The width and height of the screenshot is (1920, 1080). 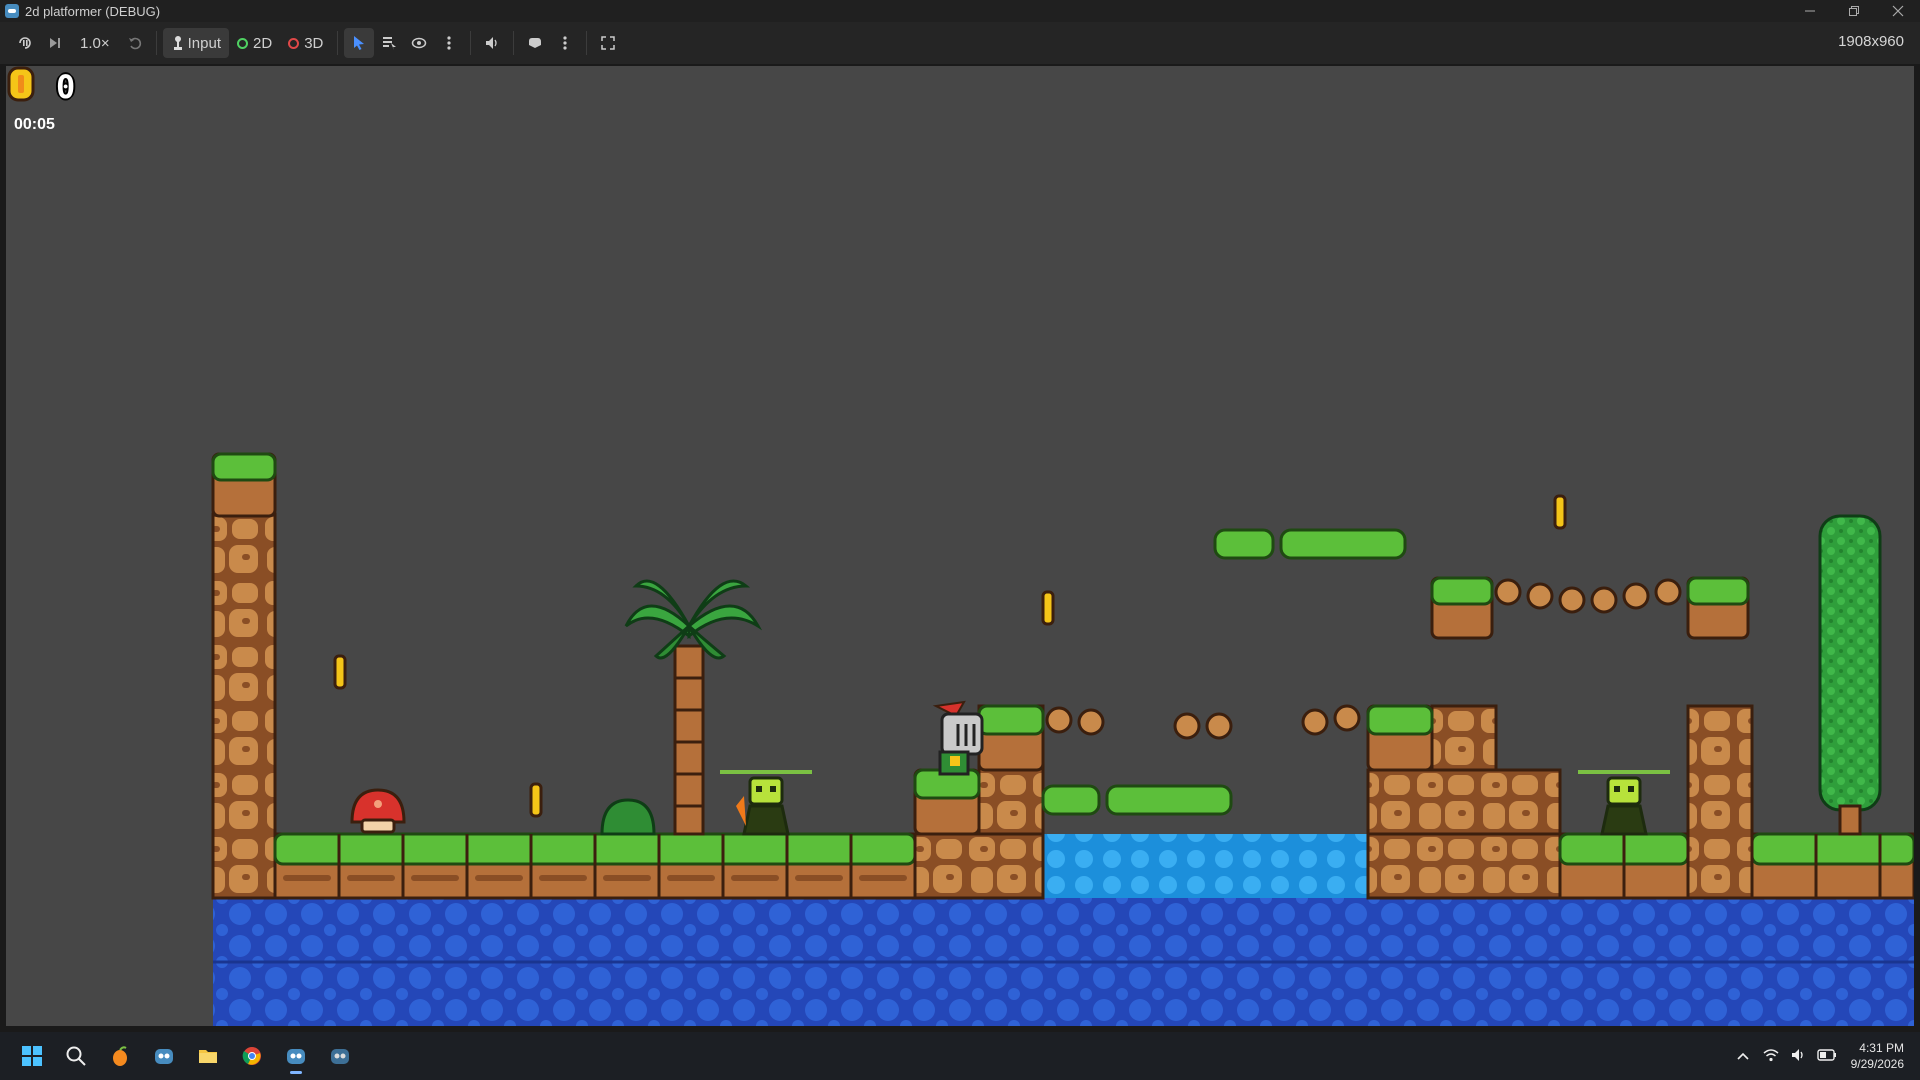 I want to click on speed-selector: 1.0×, so click(x=95, y=43).